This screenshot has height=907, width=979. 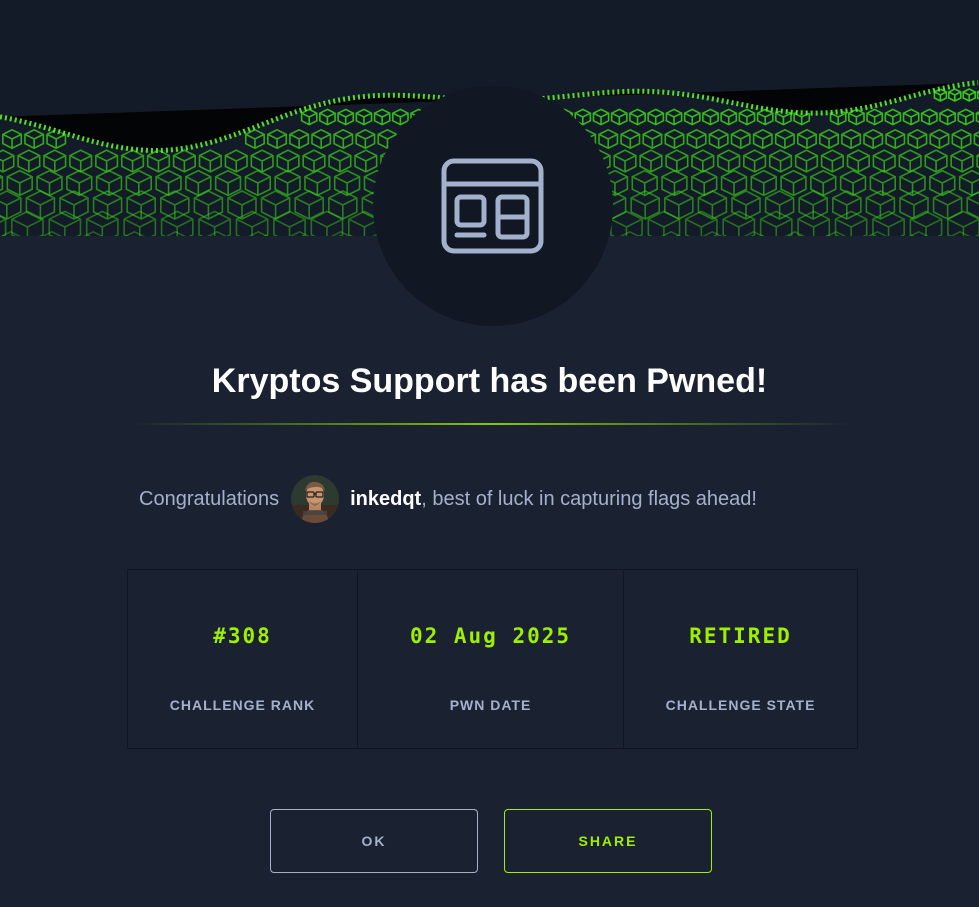 I want to click on congrats-suffix: , best of luck in capturing flags ahead!, so click(x=589, y=498).